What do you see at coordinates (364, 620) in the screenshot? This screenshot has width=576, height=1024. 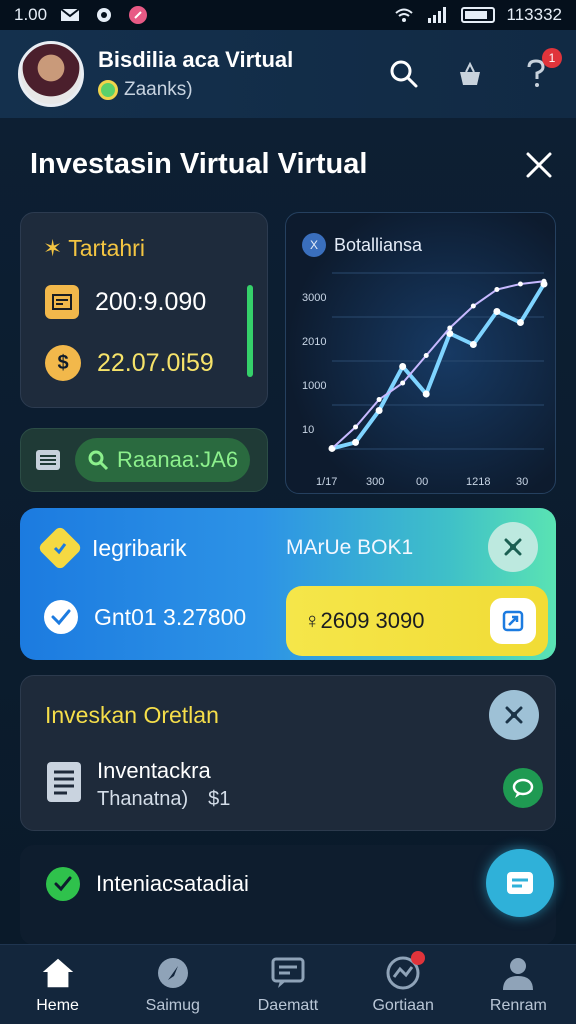 I see `balance-value-2: ♀2609 3090` at bounding box center [364, 620].